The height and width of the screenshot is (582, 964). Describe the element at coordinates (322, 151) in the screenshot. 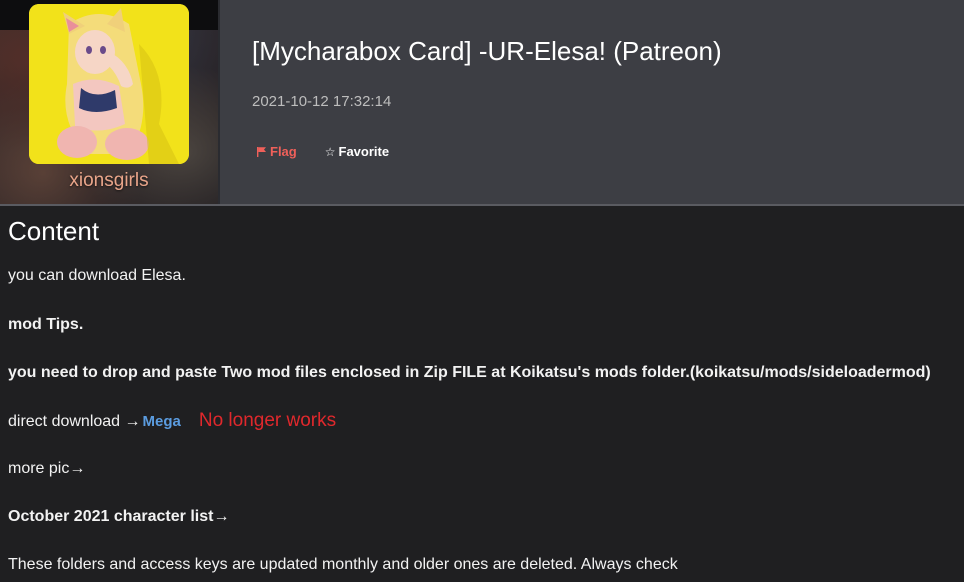

I see `post-actions: Flag ☆ Favorite` at that location.